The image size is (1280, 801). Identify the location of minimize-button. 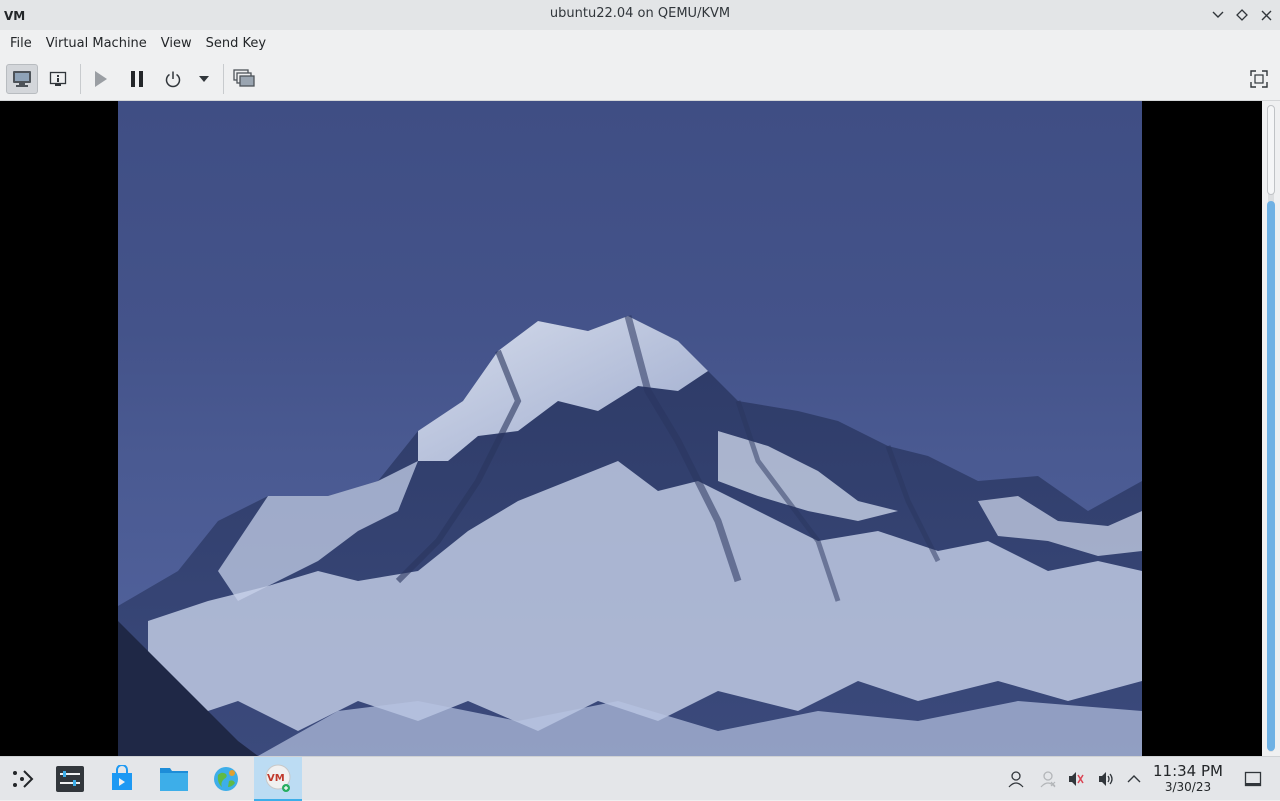
(1218, 15).